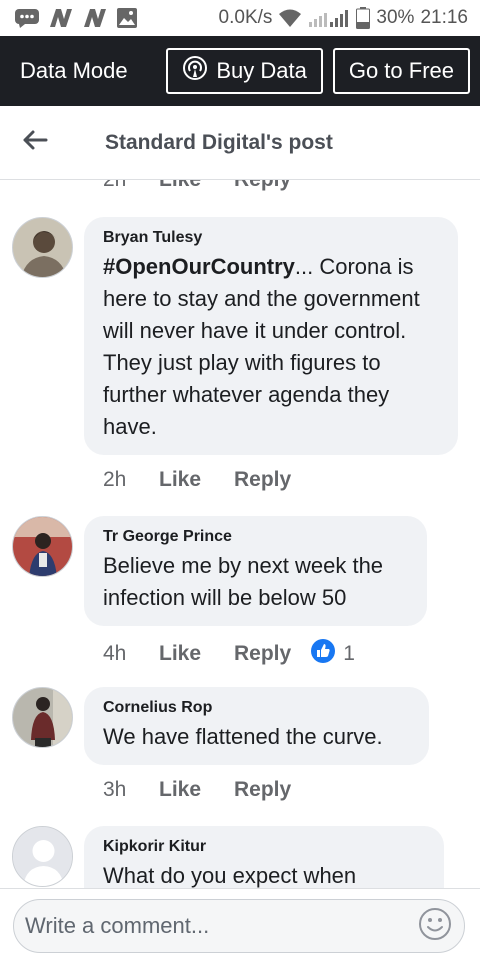  What do you see at coordinates (230, 875) in the screenshot?
I see `comment-text: What do you expect when` at bounding box center [230, 875].